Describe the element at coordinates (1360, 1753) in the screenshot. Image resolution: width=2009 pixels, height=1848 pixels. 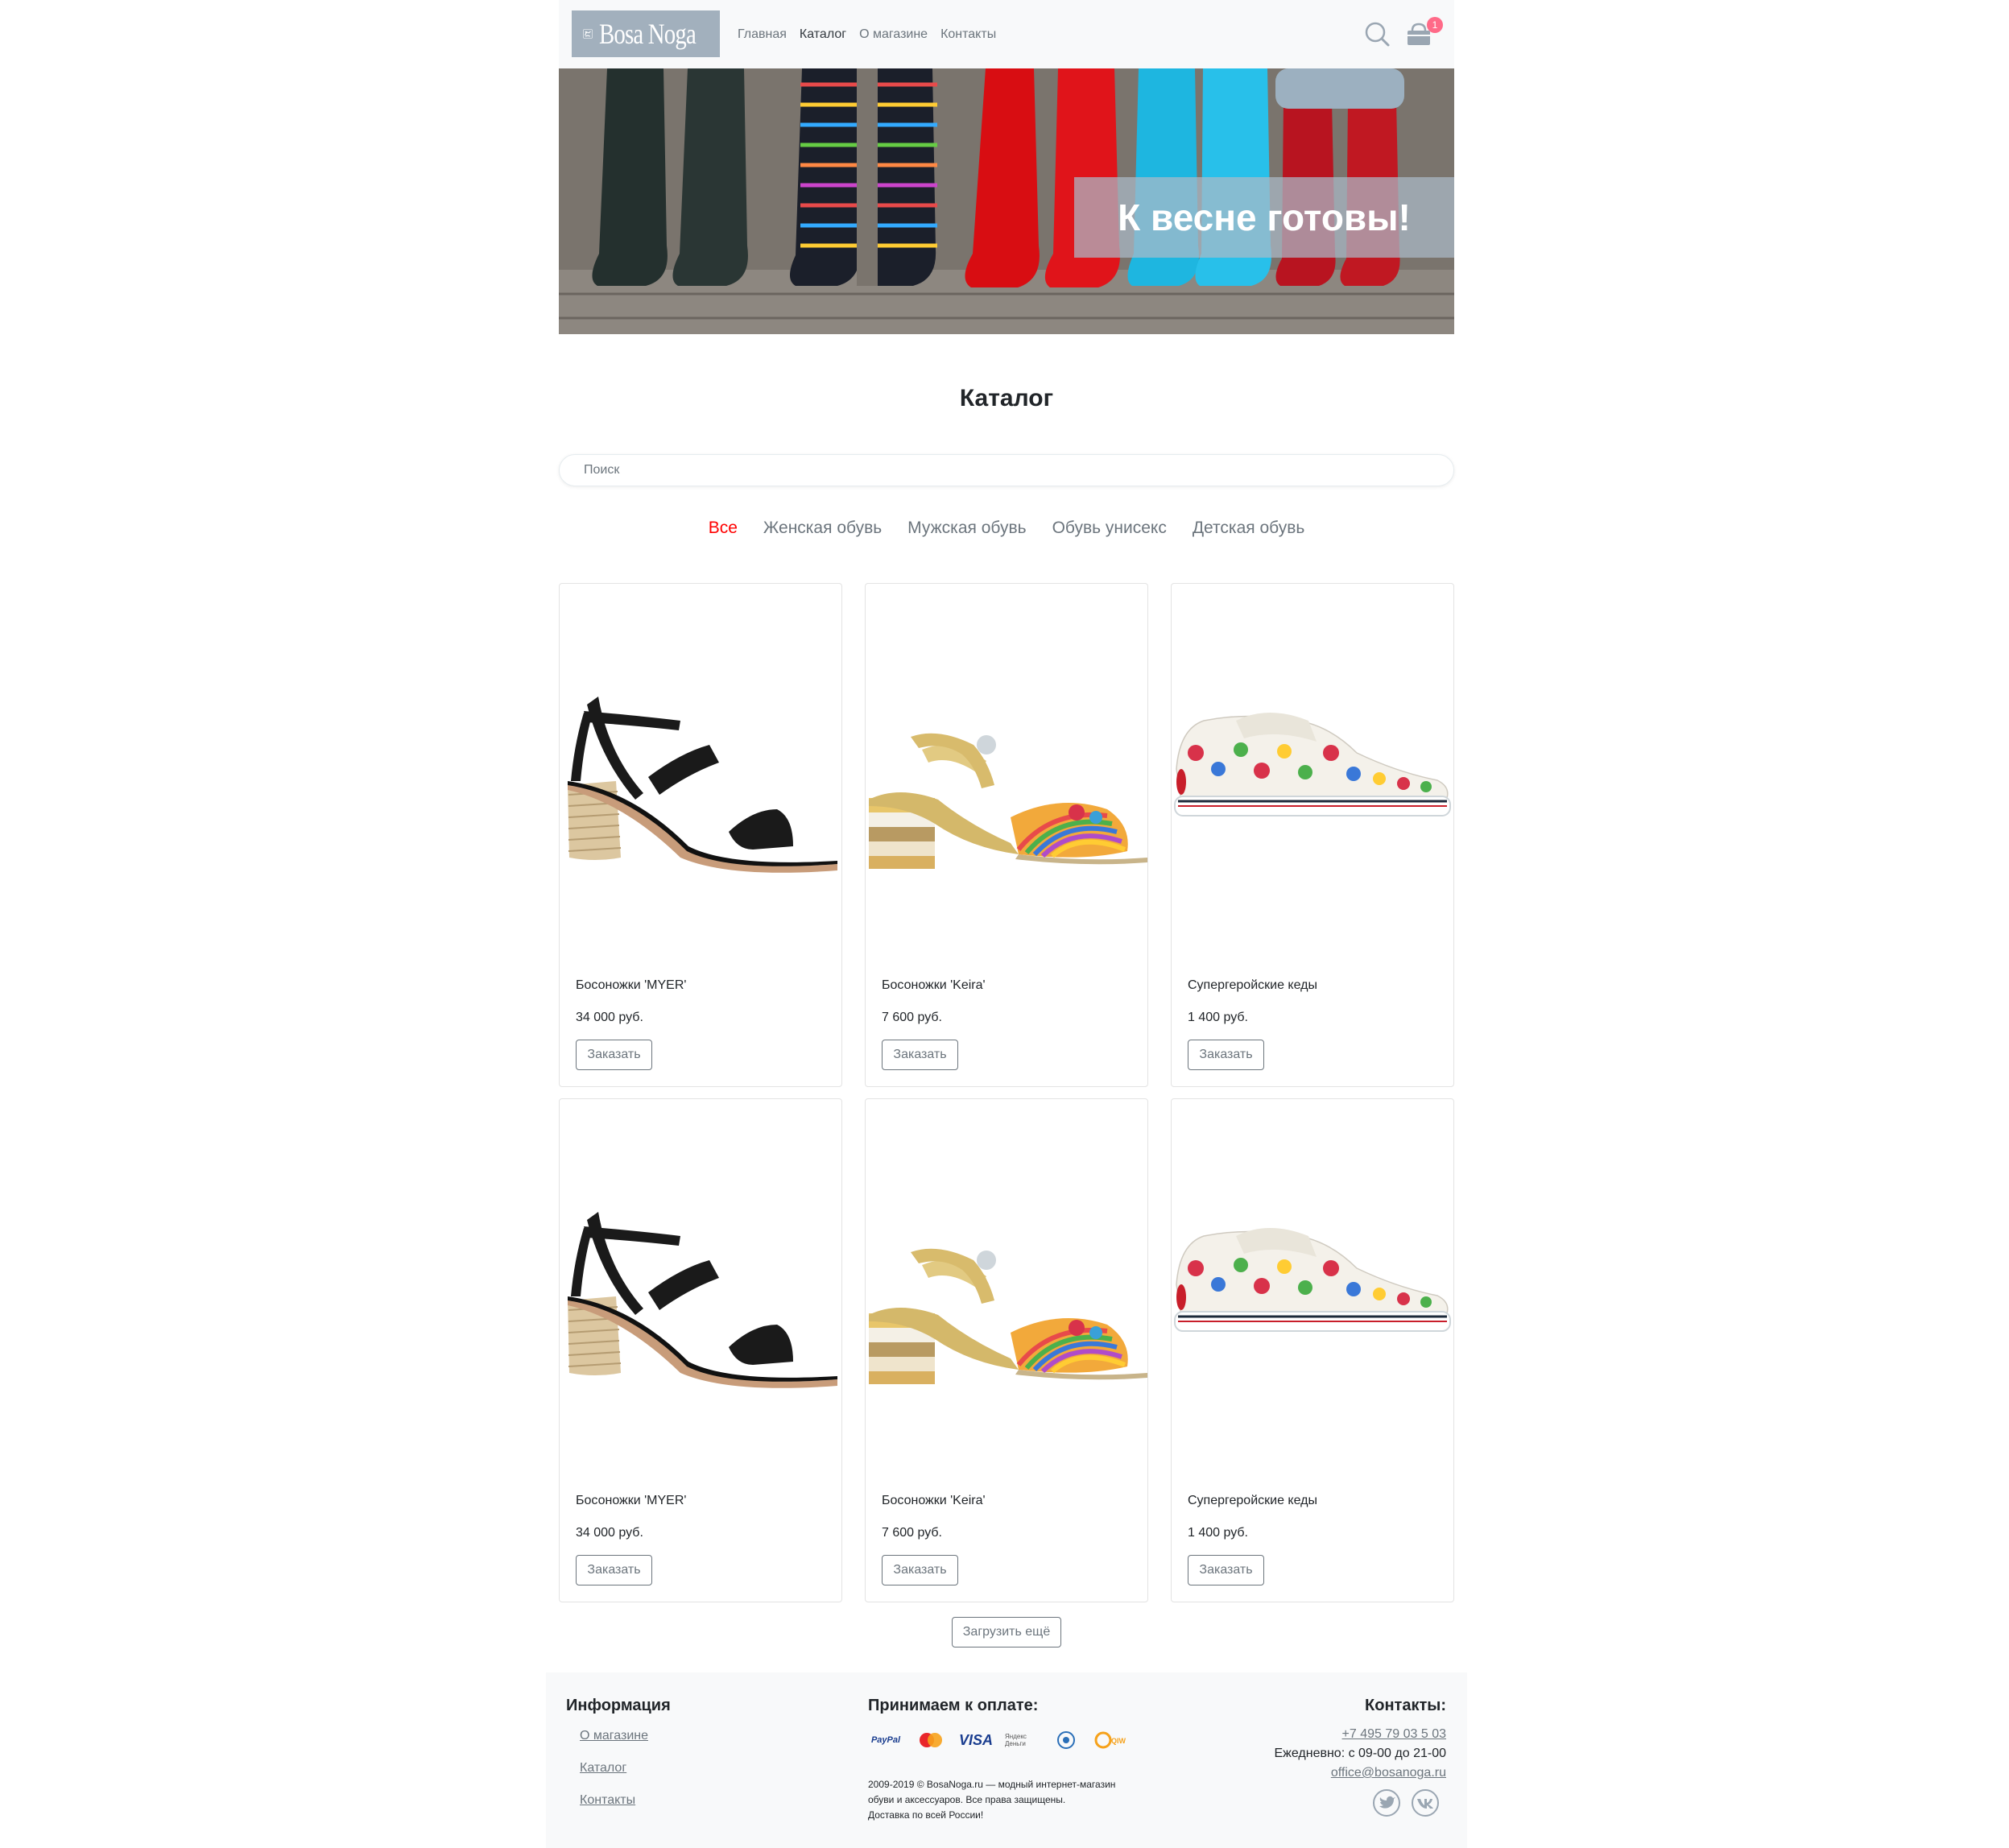
I see `footer-hours: Ежедневно: с 09-00 до 21-00` at that location.